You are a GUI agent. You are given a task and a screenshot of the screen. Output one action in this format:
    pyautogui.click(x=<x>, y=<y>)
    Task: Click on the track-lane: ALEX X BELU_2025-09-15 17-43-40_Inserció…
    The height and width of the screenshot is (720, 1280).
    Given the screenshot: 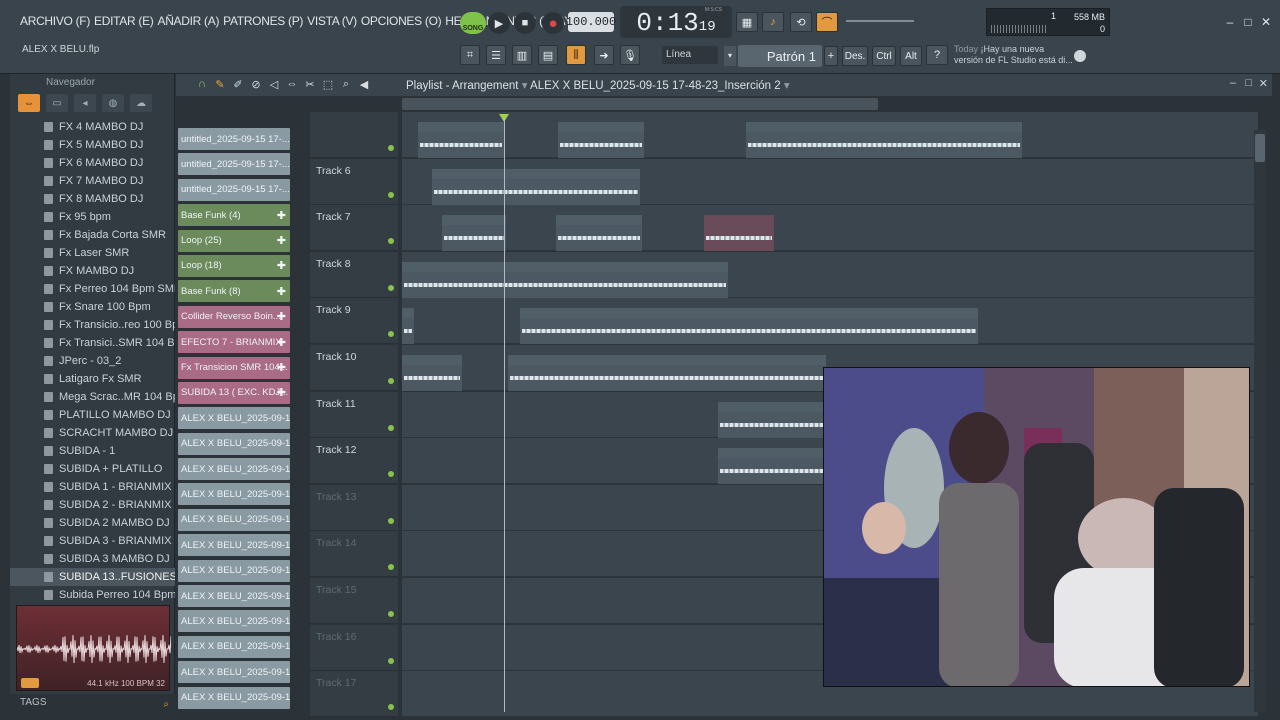 What is the action you would take?
    pyautogui.click(x=830, y=321)
    